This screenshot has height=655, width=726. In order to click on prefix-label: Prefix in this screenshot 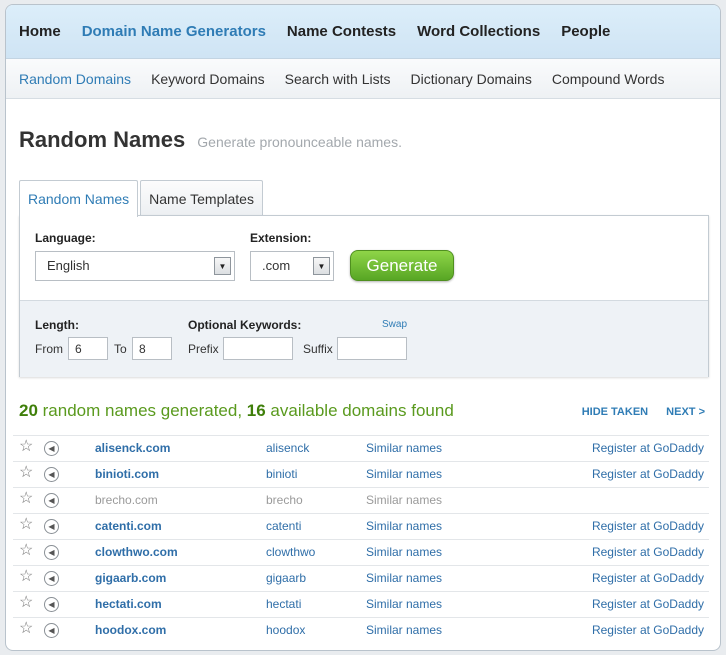, I will do `click(203, 349)`.